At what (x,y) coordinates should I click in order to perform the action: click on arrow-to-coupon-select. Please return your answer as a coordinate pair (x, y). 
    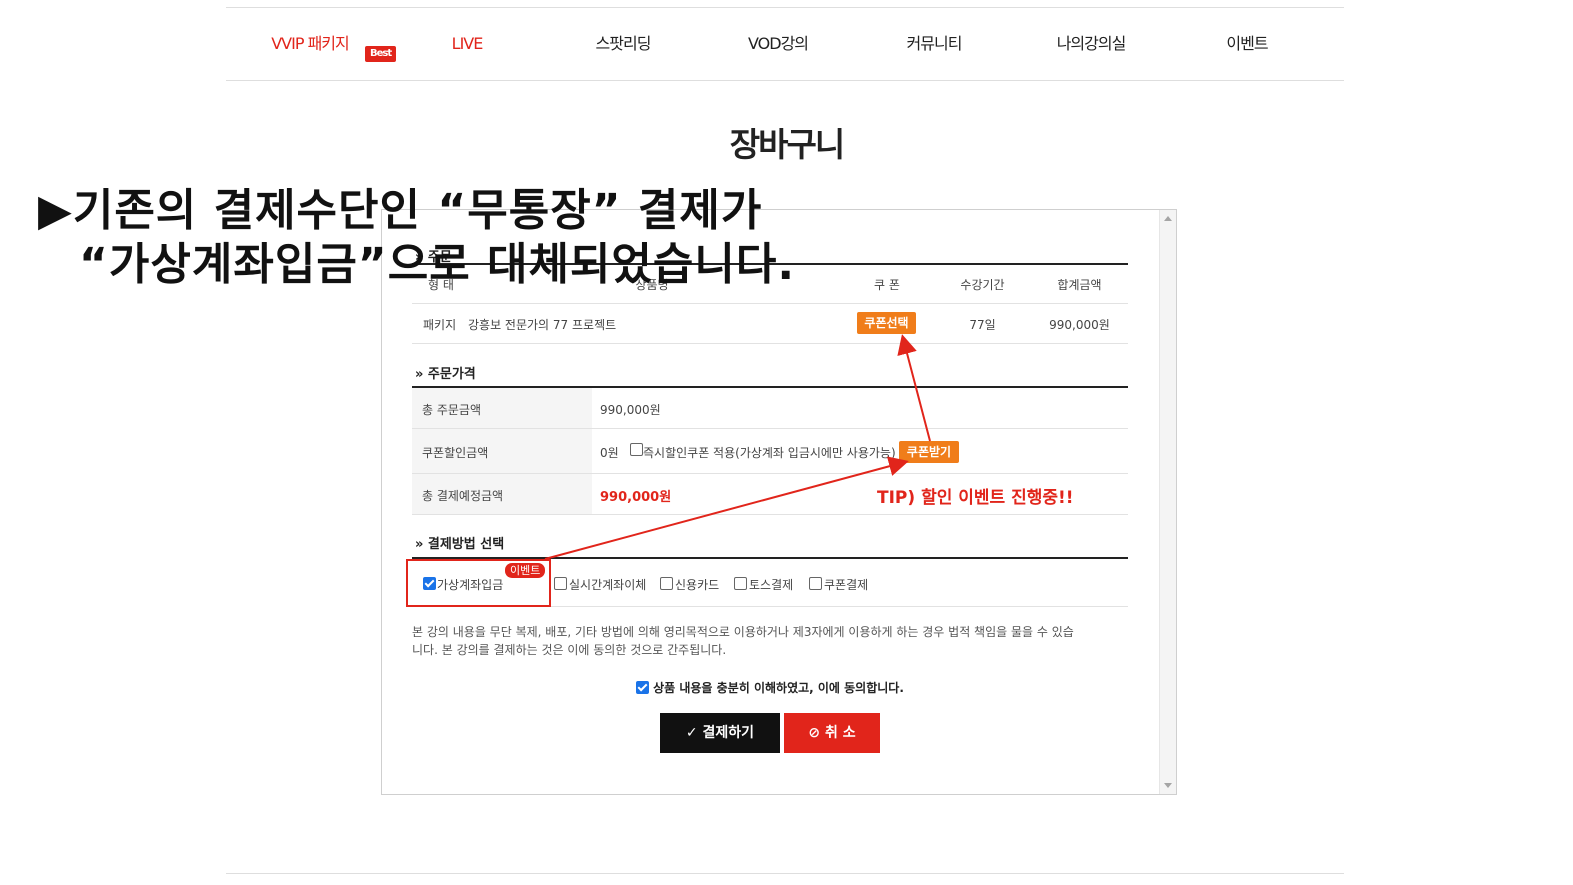
    Looking at the image, I should click on (914, 388).